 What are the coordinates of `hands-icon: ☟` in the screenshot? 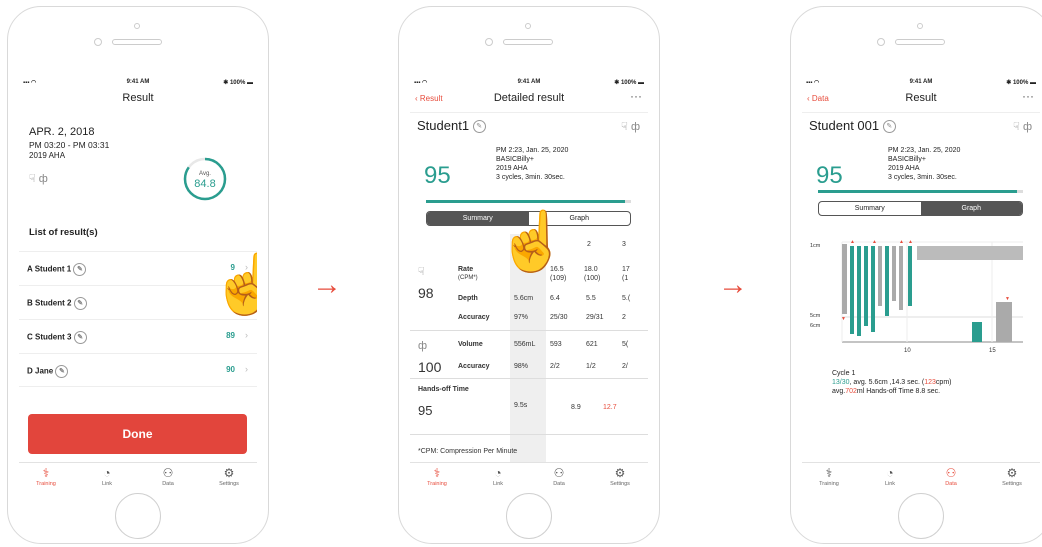 It's located at (32, 179).